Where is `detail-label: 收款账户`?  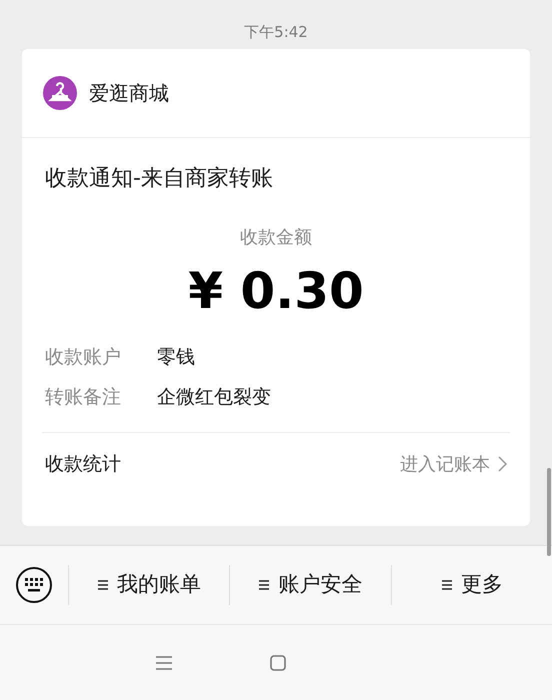 detail-label: 收款账户 is located at coordinates (83, 357).